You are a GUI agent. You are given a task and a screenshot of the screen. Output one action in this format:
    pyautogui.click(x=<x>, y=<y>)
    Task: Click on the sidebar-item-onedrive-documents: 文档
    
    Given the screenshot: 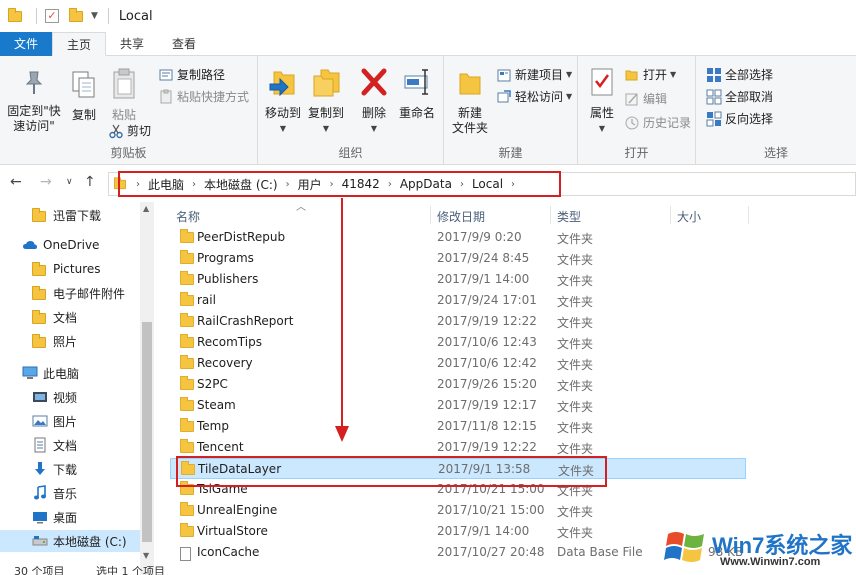 What is the action you would take?
    pyautogui.click(x=38, y=317)
    